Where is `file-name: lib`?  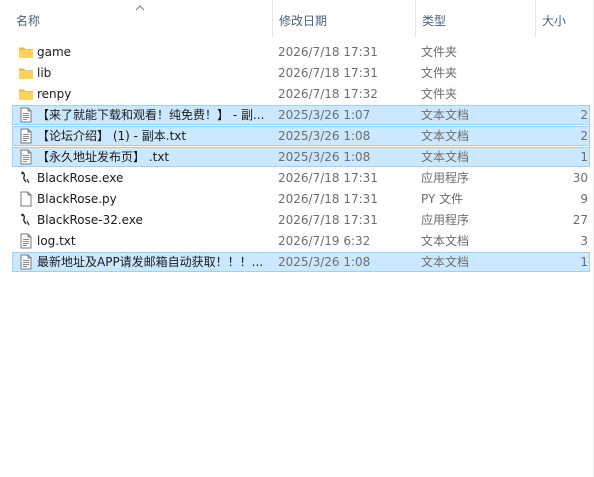 file-name: lib is located at coordinates (44, 73).